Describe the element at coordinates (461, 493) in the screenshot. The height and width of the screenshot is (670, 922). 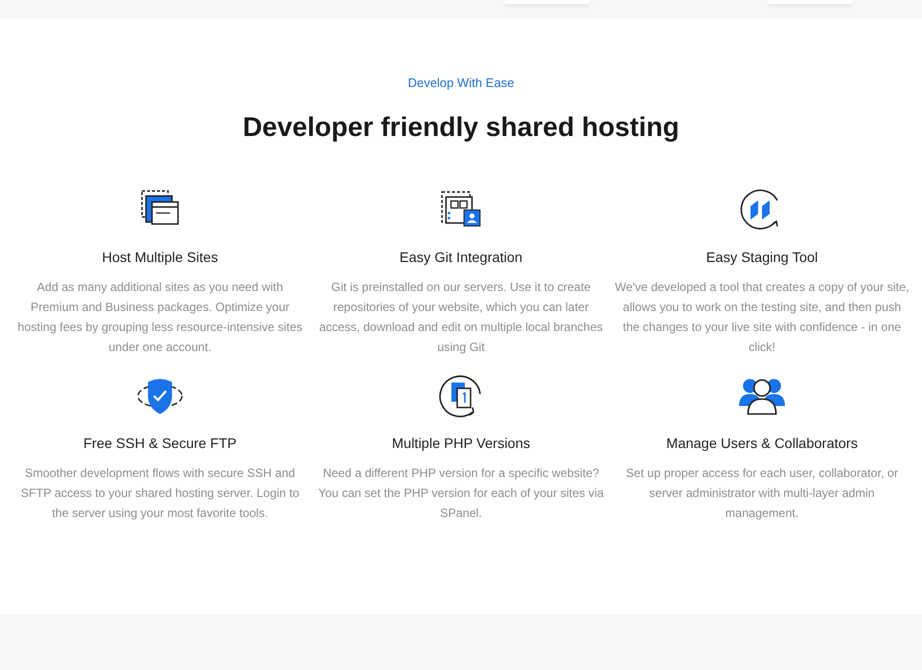
I see `feature-description: Need a different PHP version for a specific website? You can set the PHP version for each of your sites via SPanel.` at that location.